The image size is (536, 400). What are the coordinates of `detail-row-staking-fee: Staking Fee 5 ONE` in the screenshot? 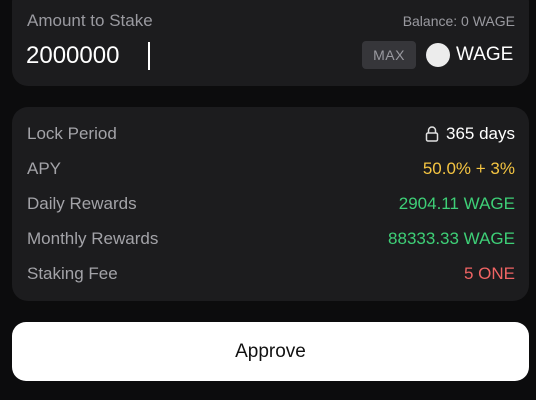 It's located at (271, 274).